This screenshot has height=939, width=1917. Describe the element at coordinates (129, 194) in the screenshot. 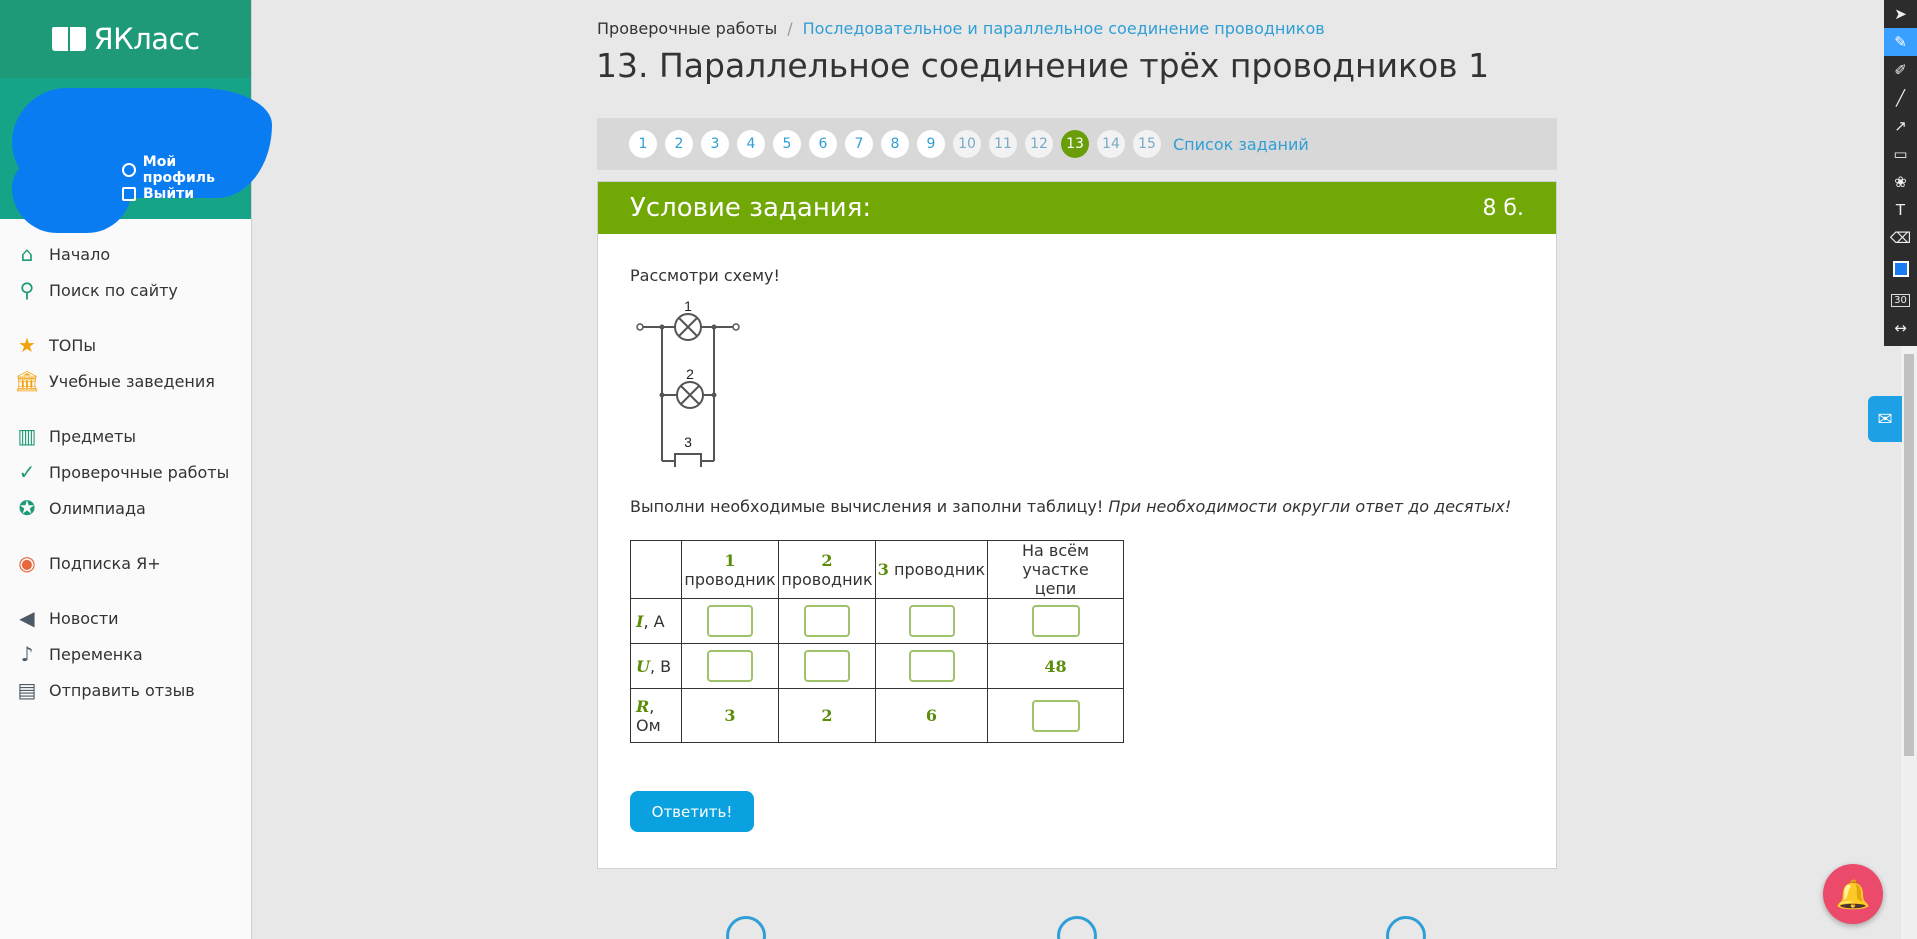

I see `exit-icon` at that location.